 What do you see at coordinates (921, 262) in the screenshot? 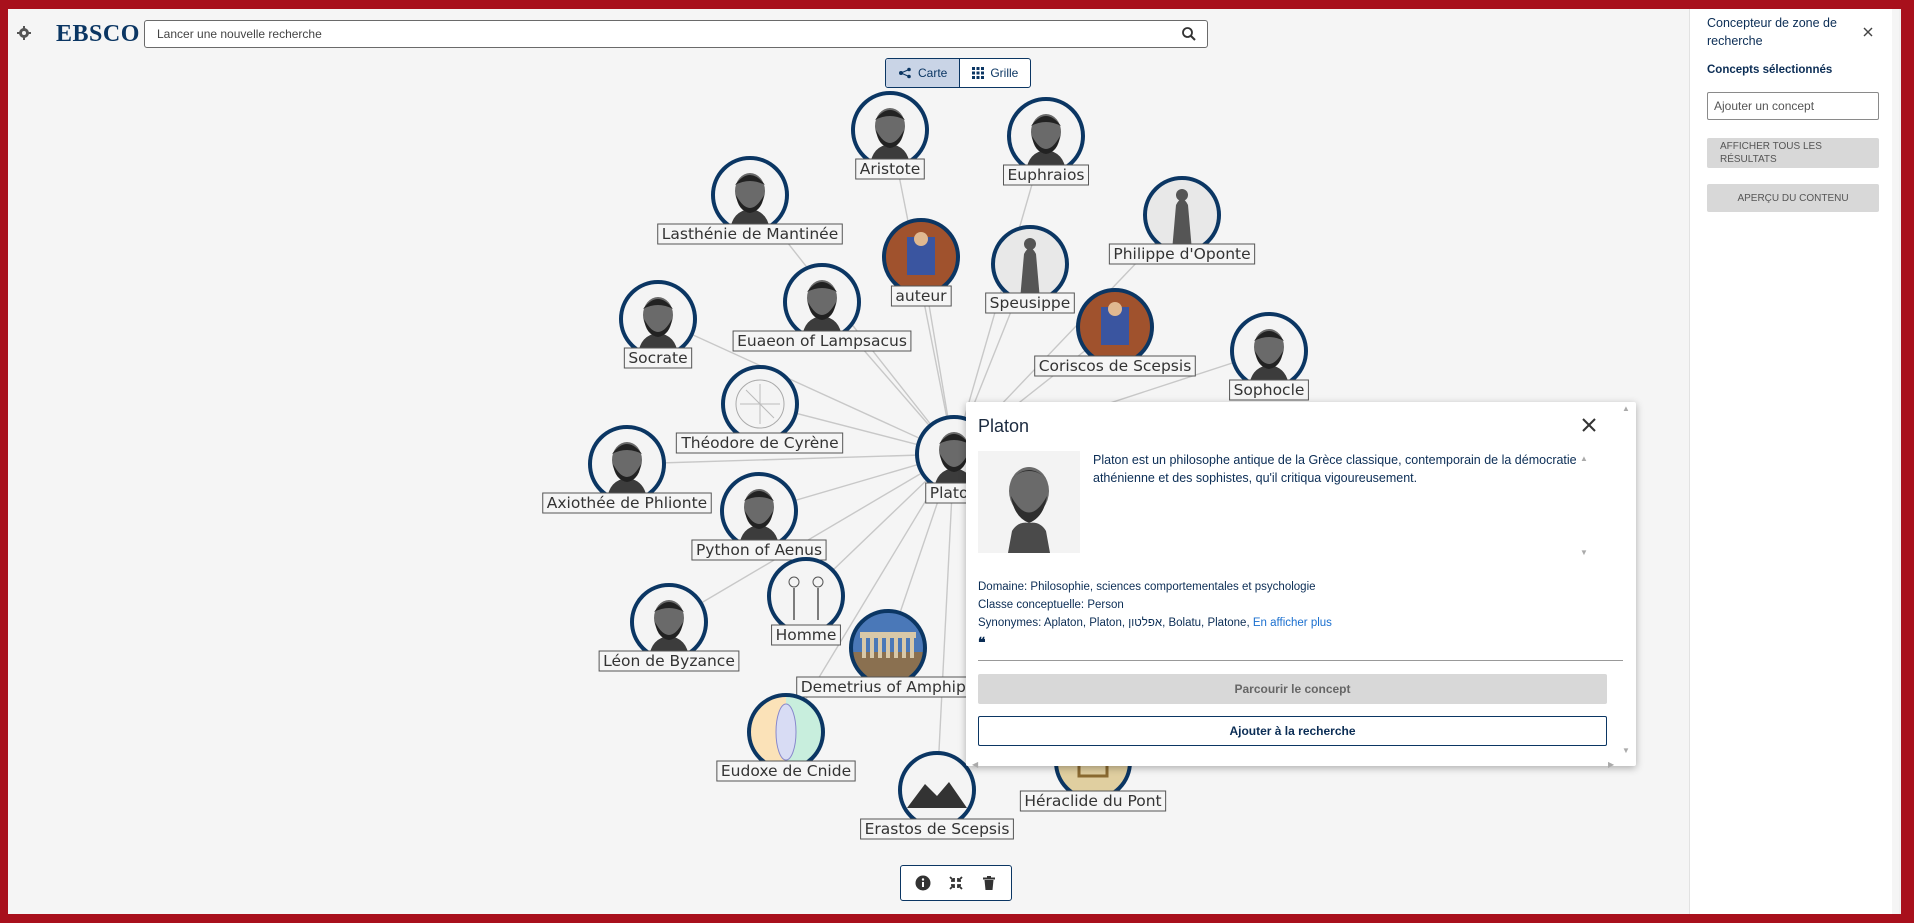
I see `concept-node-auteur: auteur` at bounding box center [921, 262].